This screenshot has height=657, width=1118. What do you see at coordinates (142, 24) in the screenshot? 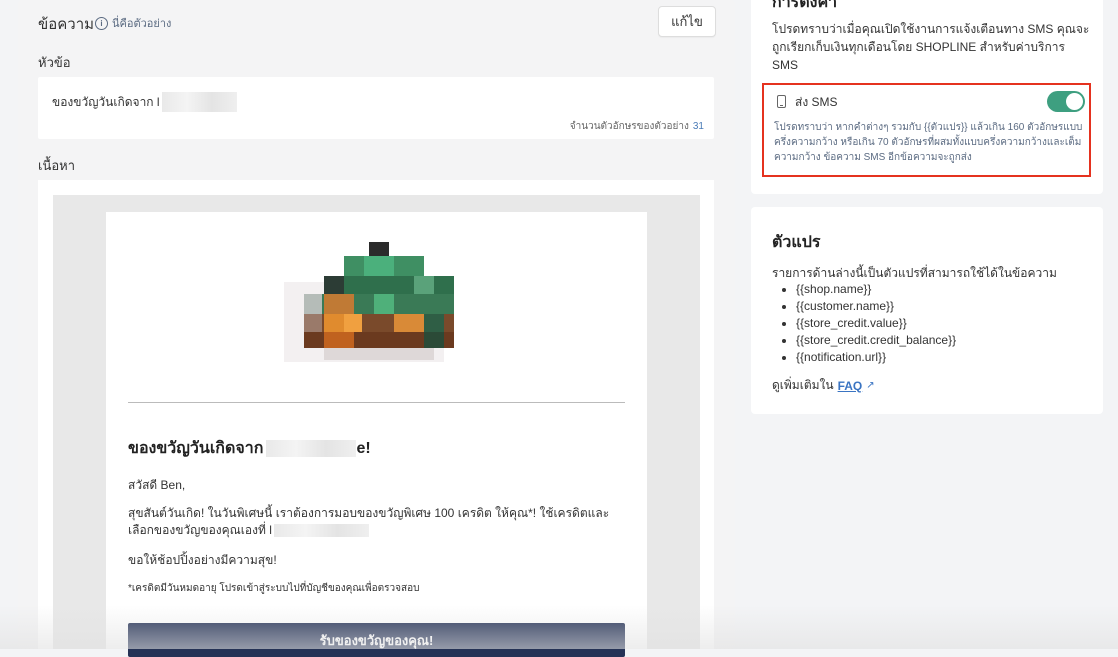
I see `message-hint-text: นี่คือตัวอย่าง` at bounding box center [142, 24].